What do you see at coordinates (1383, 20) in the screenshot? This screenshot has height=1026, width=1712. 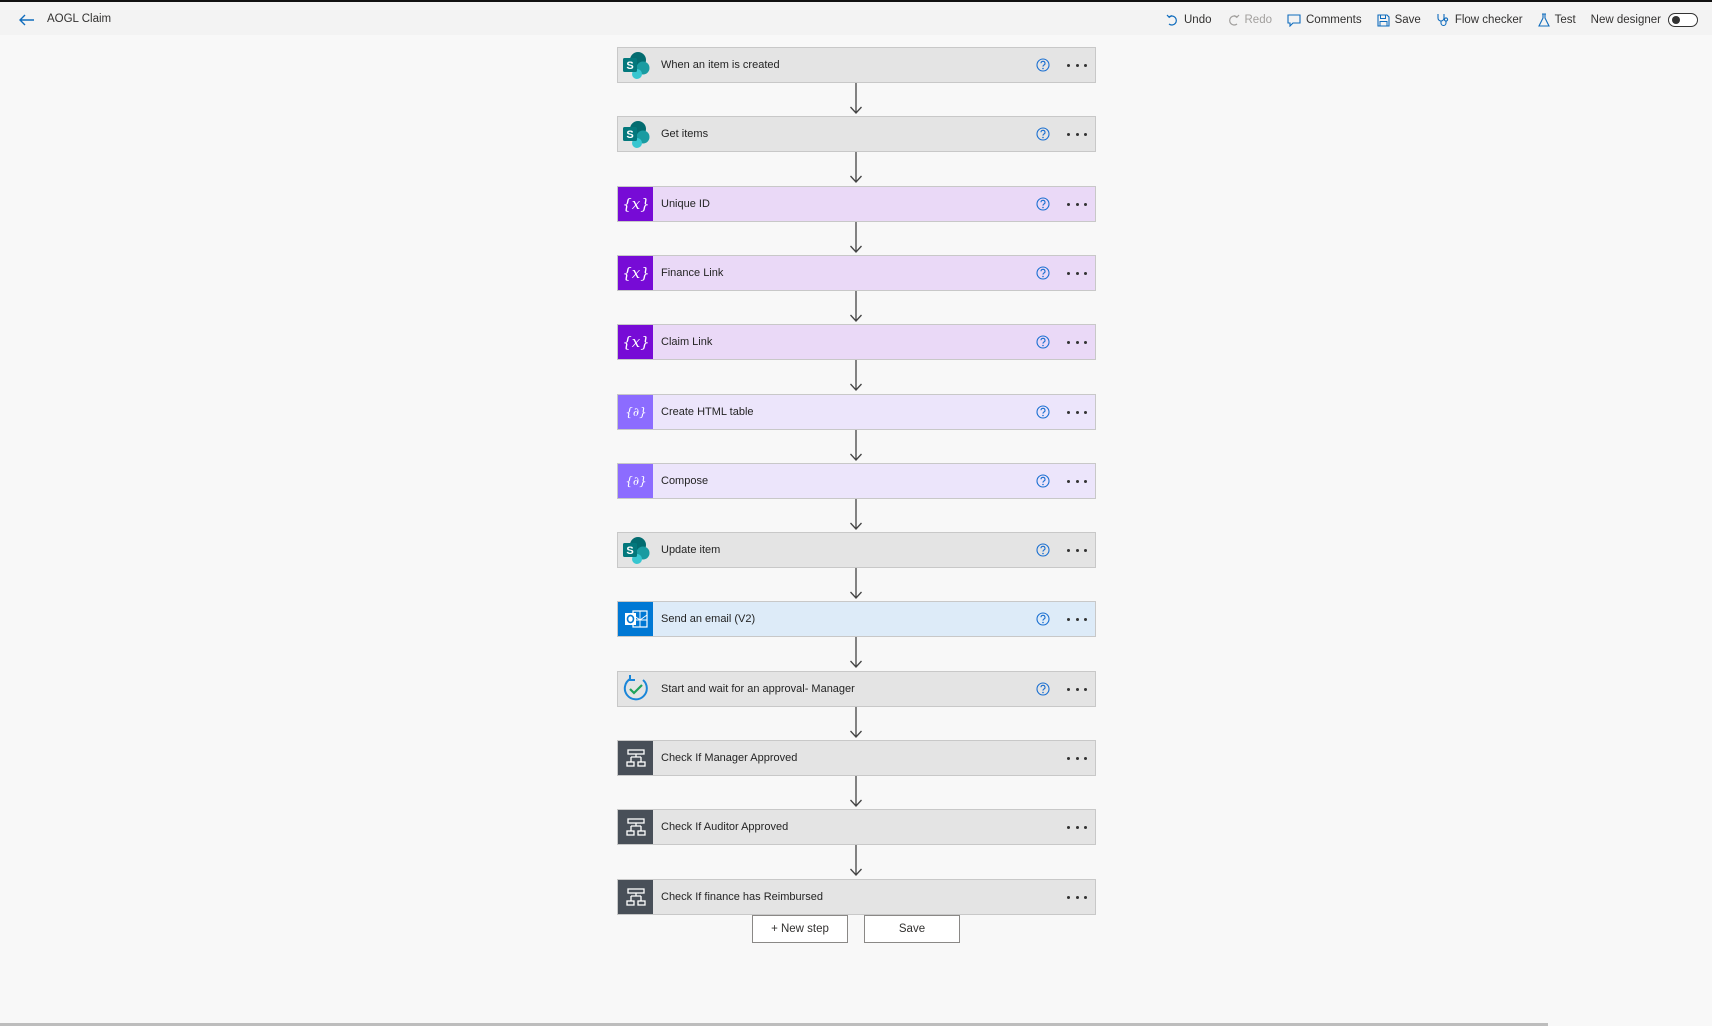 I see `save-icon` at bounding box center [1383, 20].